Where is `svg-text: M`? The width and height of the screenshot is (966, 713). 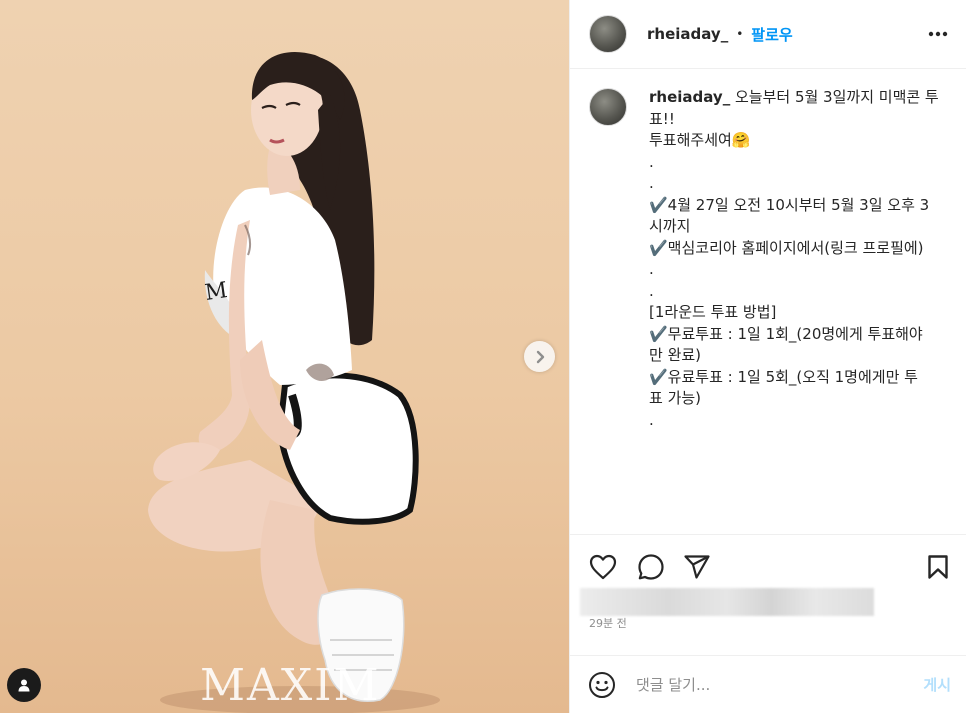
svg-text: M is located at coordinates (216, 292).